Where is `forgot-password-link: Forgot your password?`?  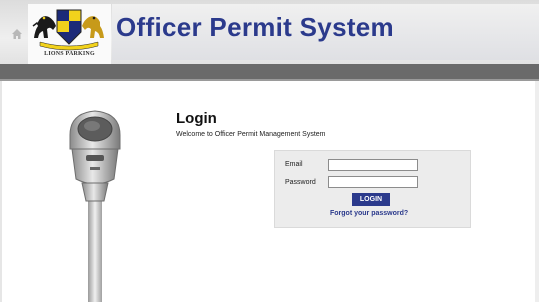
forgot-password-link: Forgot your password? is located at coordinates (369, 213).